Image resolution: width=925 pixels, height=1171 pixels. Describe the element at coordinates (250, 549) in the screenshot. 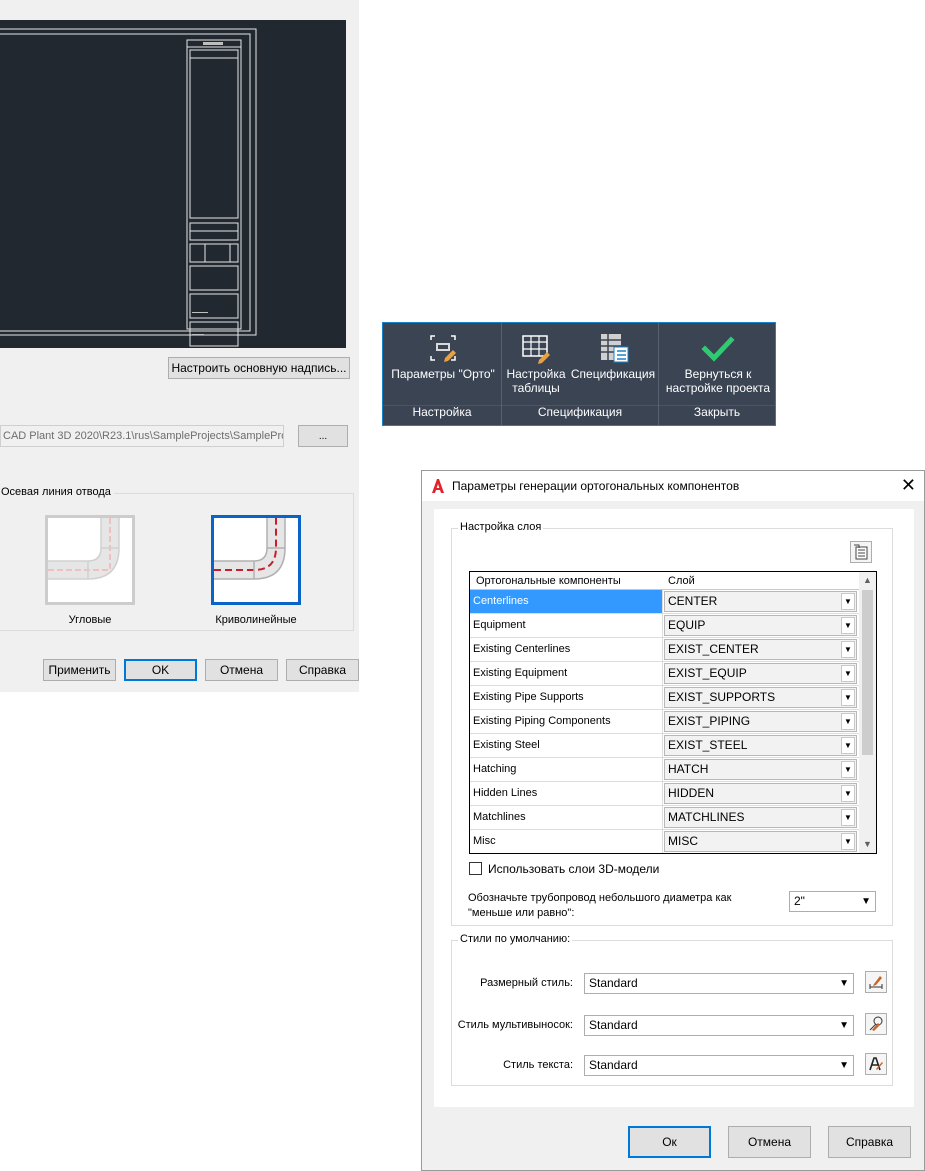

I see `curved-bend-icon` at that location.